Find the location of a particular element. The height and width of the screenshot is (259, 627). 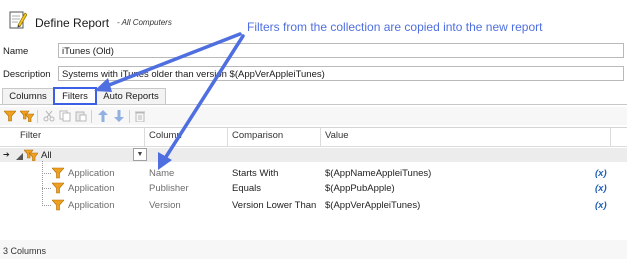

group-row-all is located at coordinates (313, 155).